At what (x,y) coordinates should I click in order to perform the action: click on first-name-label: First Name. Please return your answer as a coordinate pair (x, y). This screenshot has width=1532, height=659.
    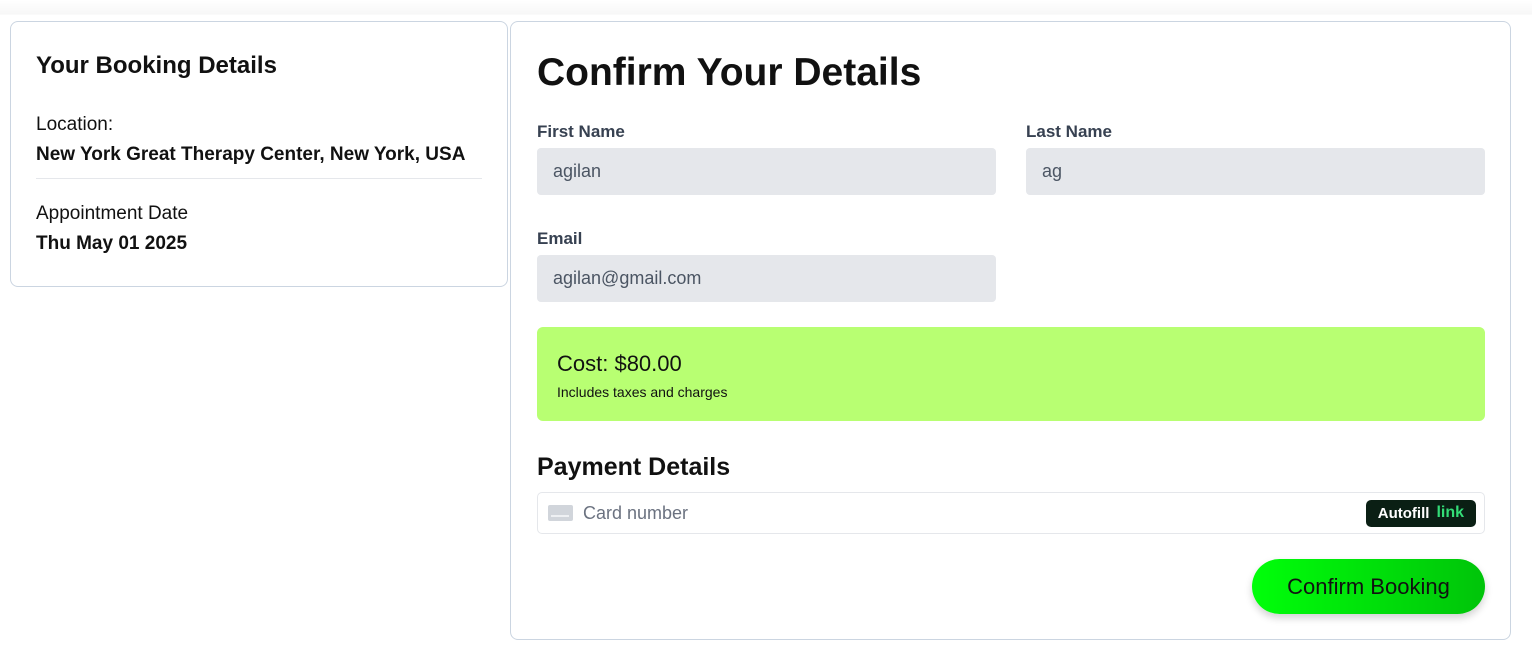
    Looking at the image, I should click on (581, 131).